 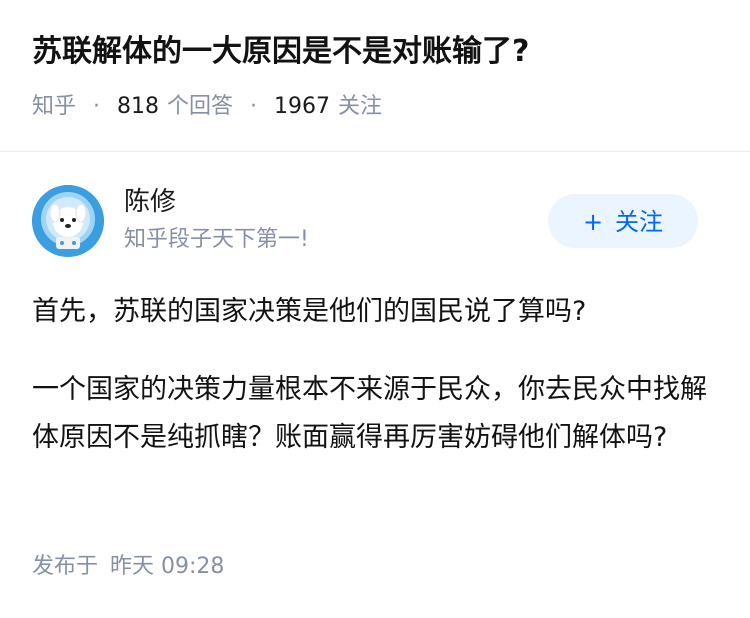 What do you see at coordinates (639, 222) in the screenshot?
I see `follow-label: 关注` at bounding box center [639, 222].